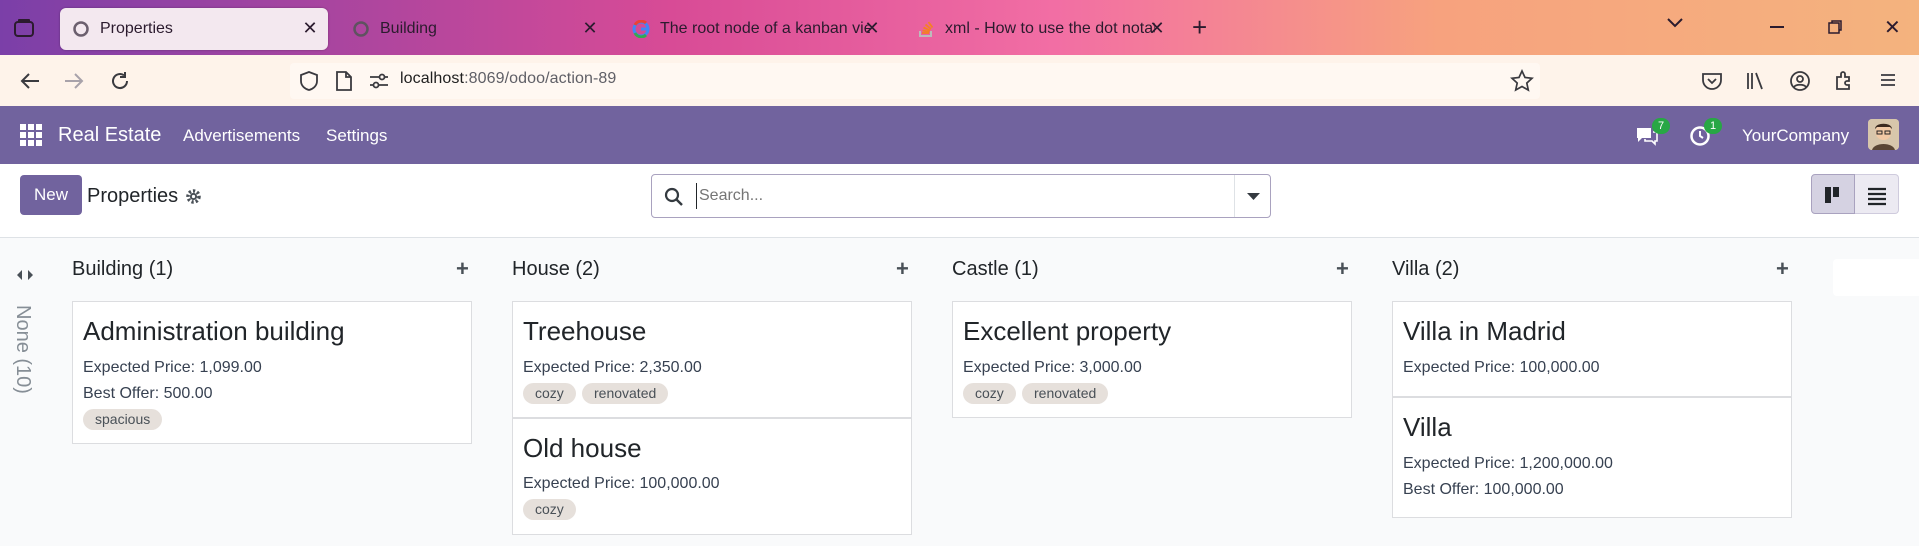 This screenshot has width=1919, height=546. Describe the element at coordinates (241, 136) in the screenshot. I see `menu-advertisements: Advertisements` at that location.